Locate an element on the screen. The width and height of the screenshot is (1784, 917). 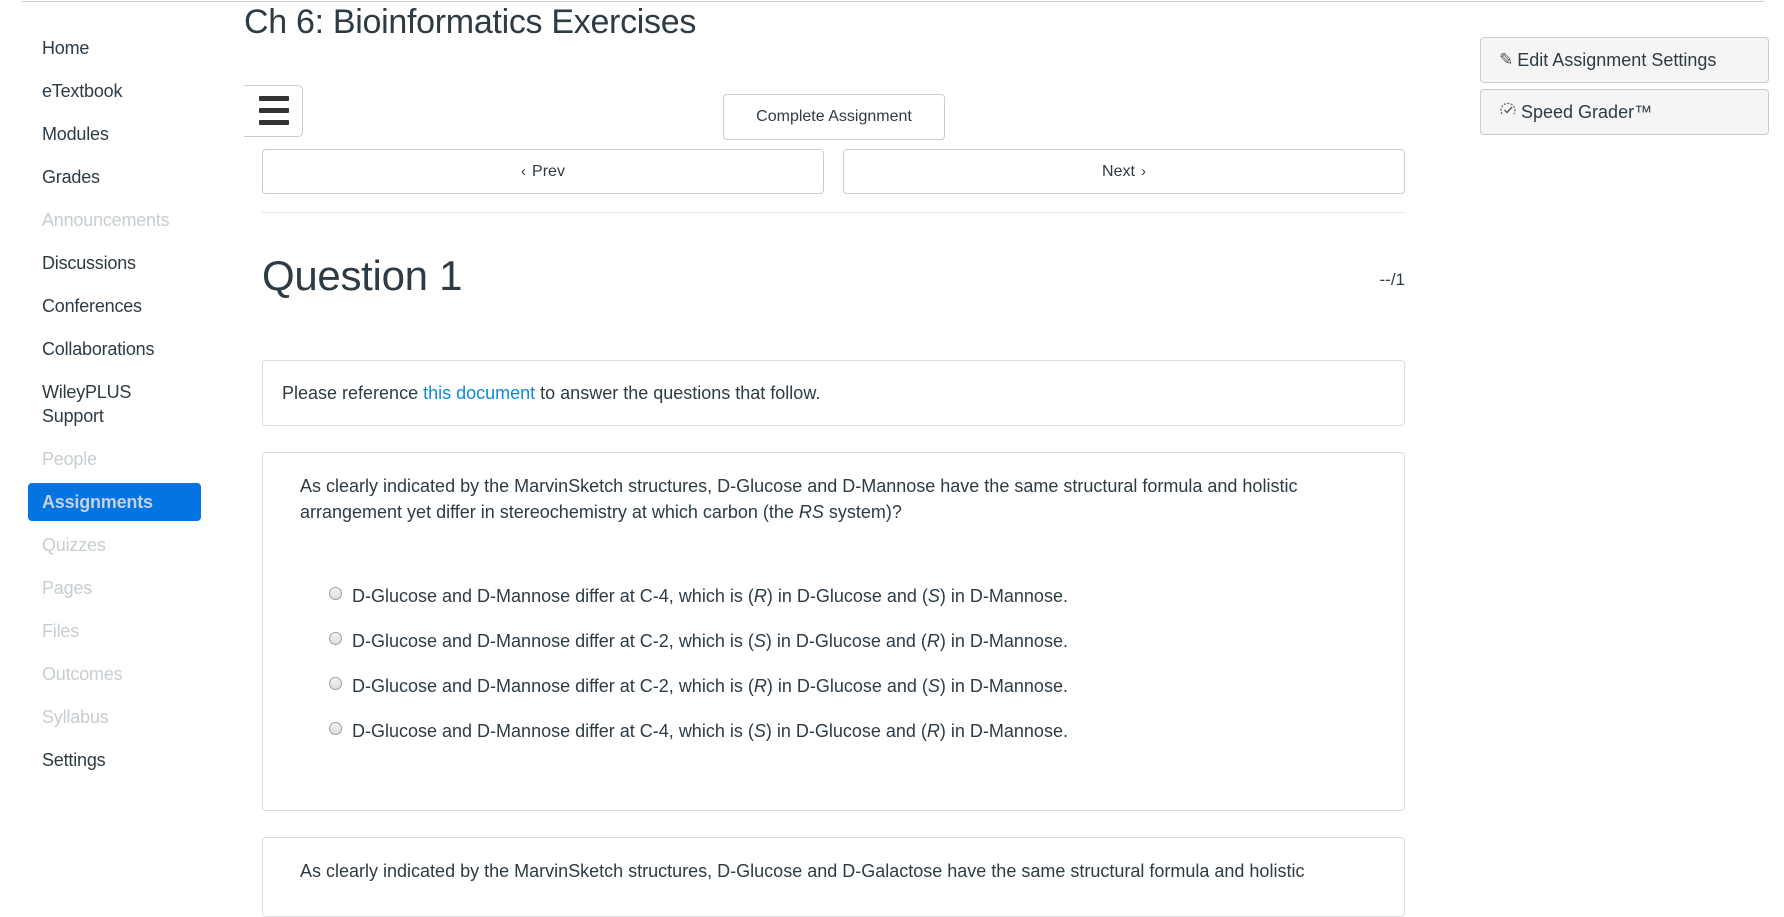
sidebar-item-collaborations: Collaborations is located at coordinates (114, 349).